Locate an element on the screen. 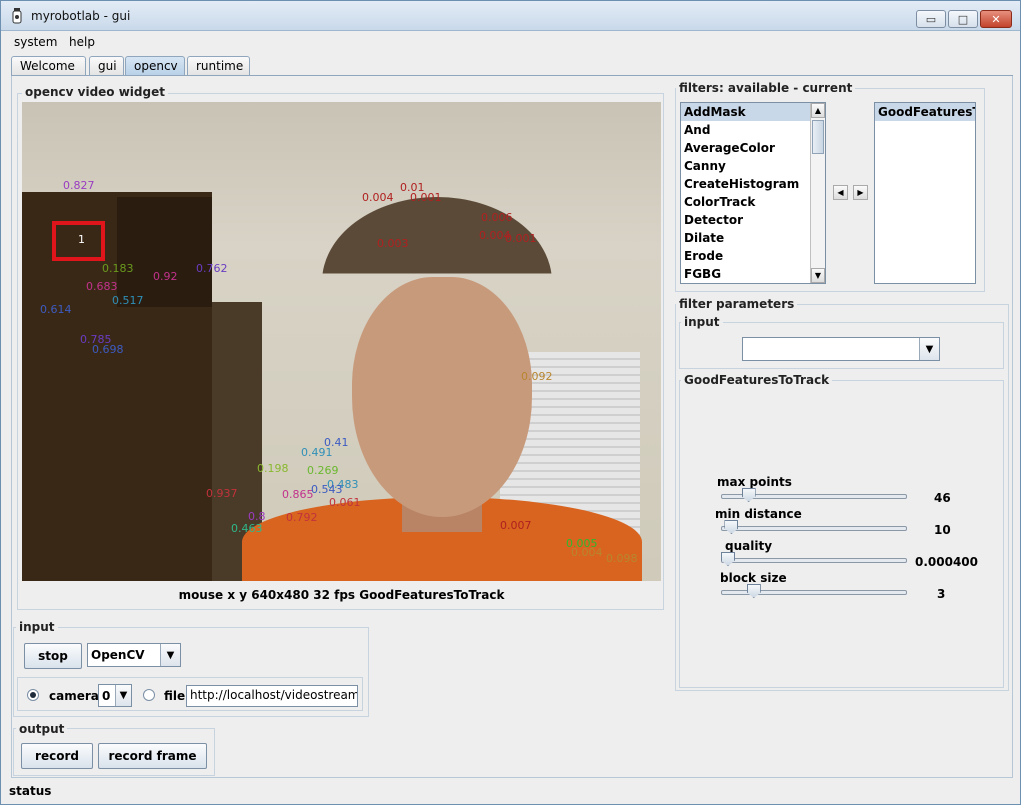  tab-opencv: opencv is located at coordinates (155, 65).